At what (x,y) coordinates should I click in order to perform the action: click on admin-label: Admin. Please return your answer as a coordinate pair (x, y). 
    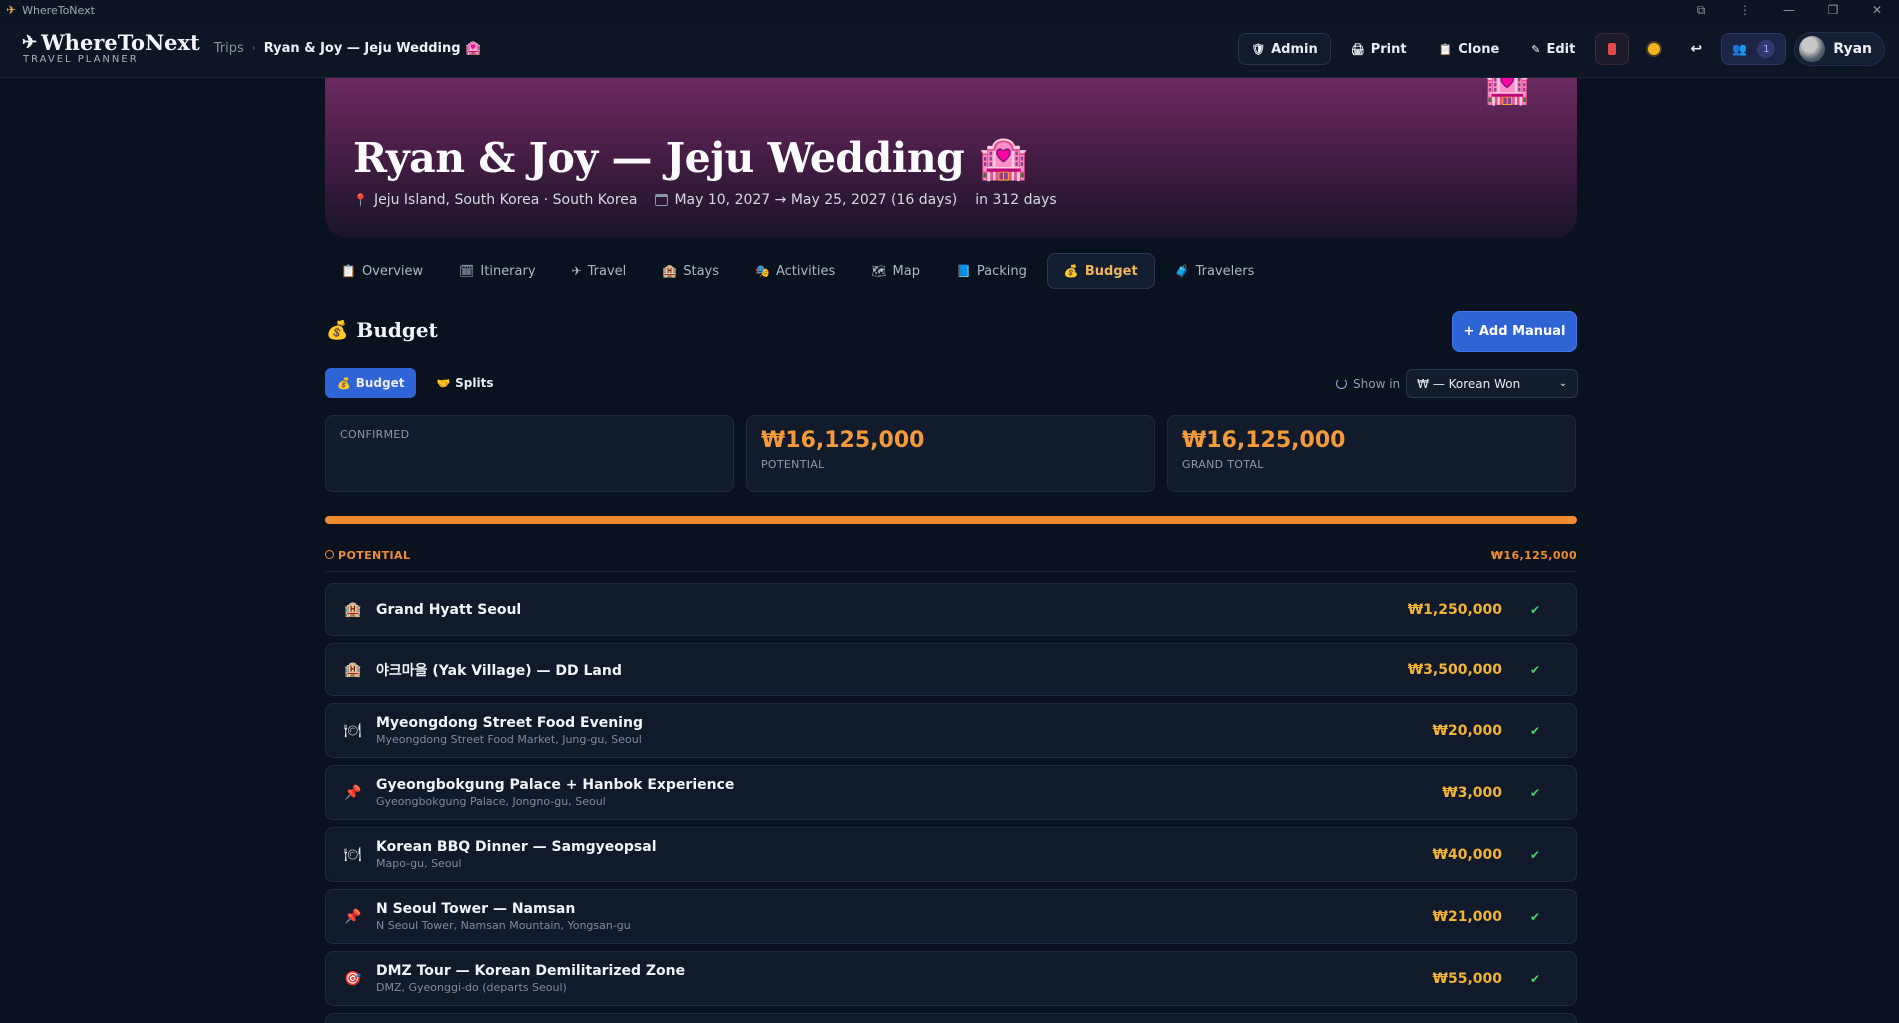
    Looking at the image, I should click on (1294, 49).